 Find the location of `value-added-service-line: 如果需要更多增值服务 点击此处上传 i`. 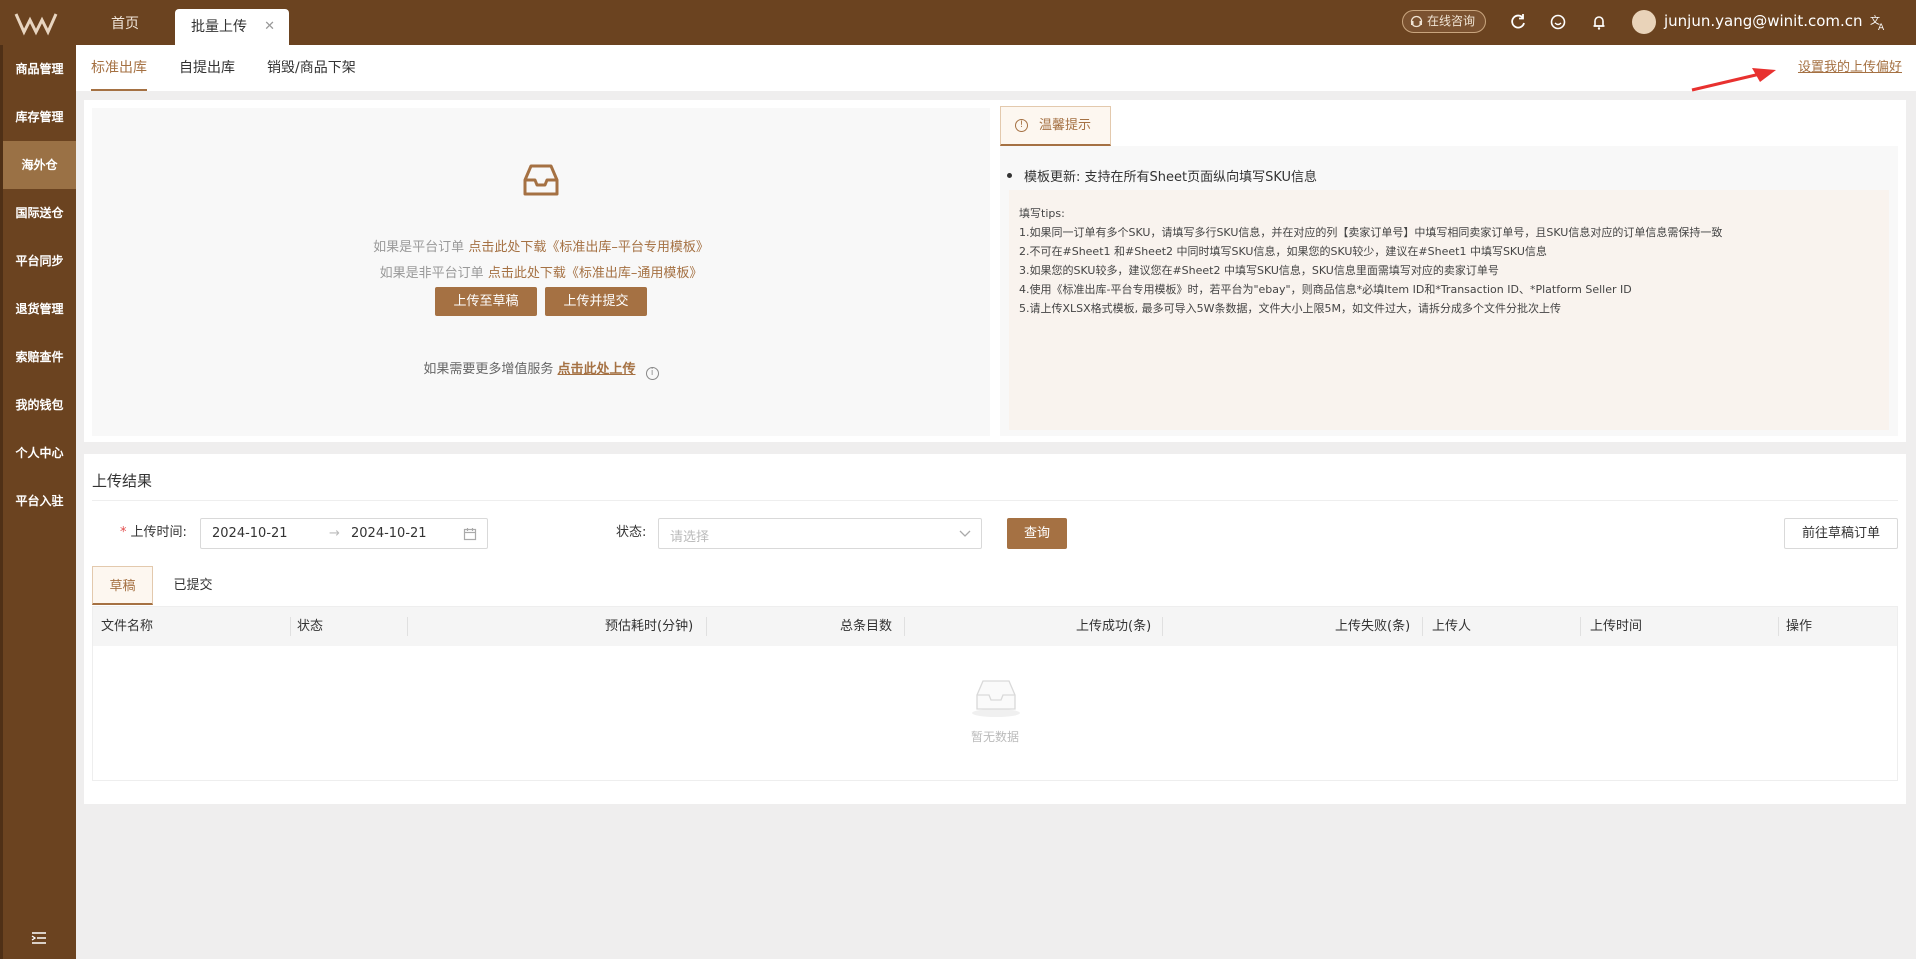

value-added-service-line: 如果需要更多增值服务 点击此处上传 i is located at coordinates (541, 369).